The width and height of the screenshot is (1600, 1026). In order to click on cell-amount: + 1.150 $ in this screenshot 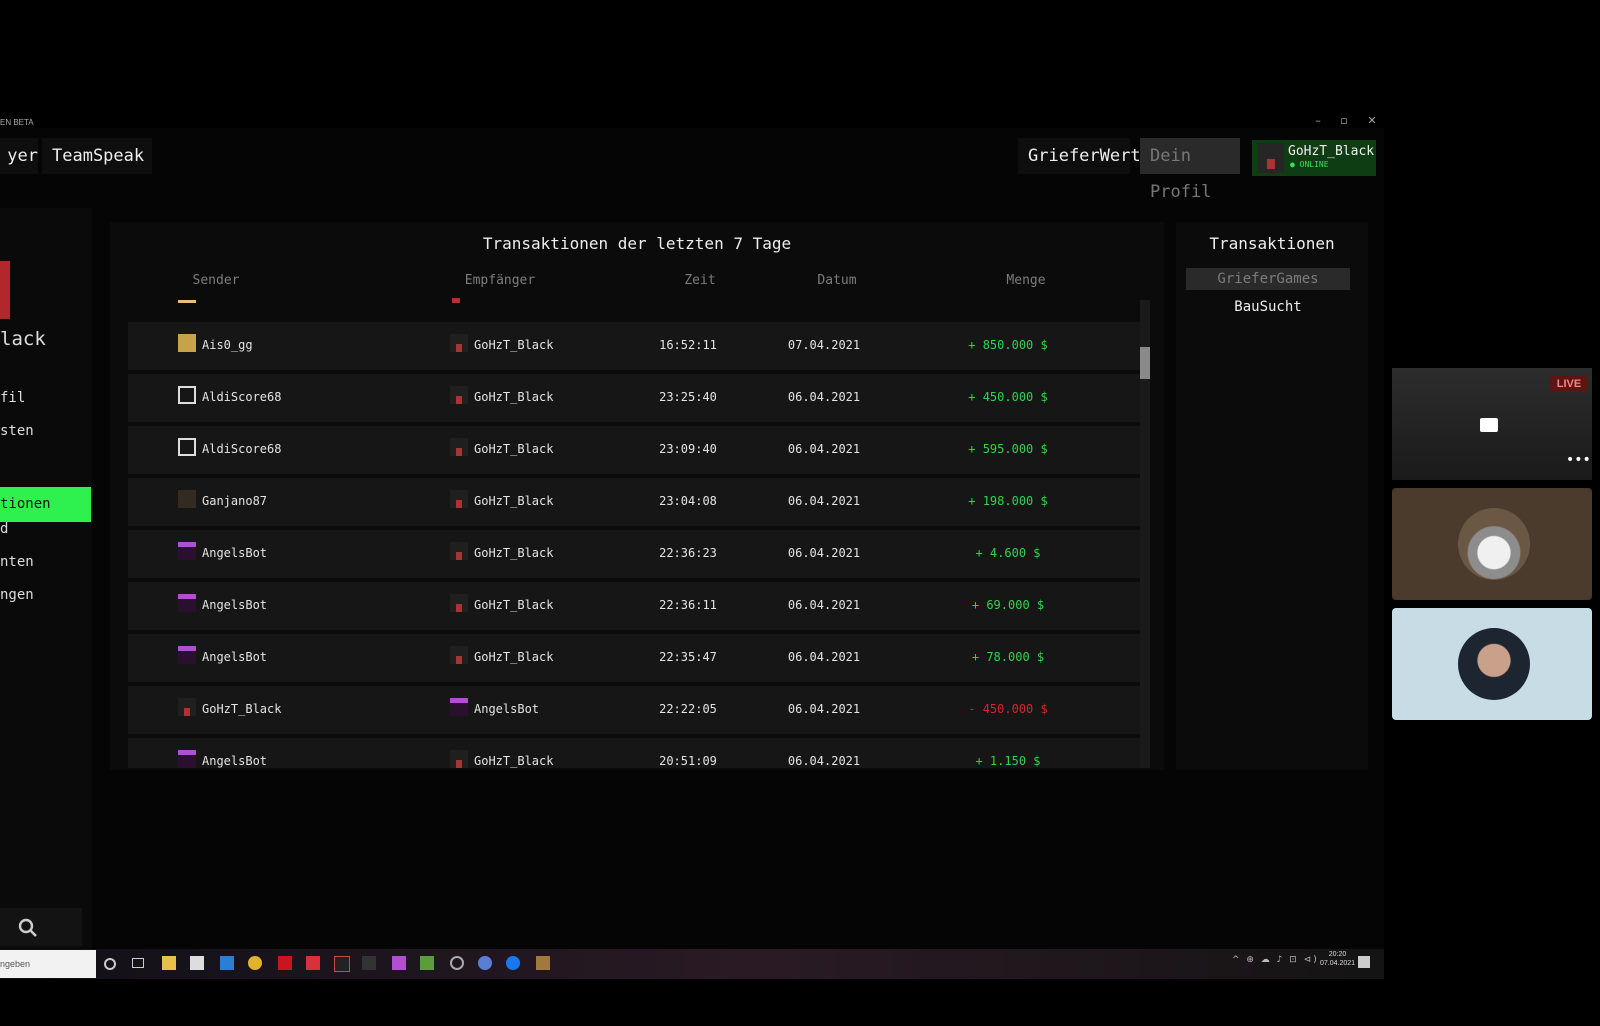, I will do `click(1008, 761)`.